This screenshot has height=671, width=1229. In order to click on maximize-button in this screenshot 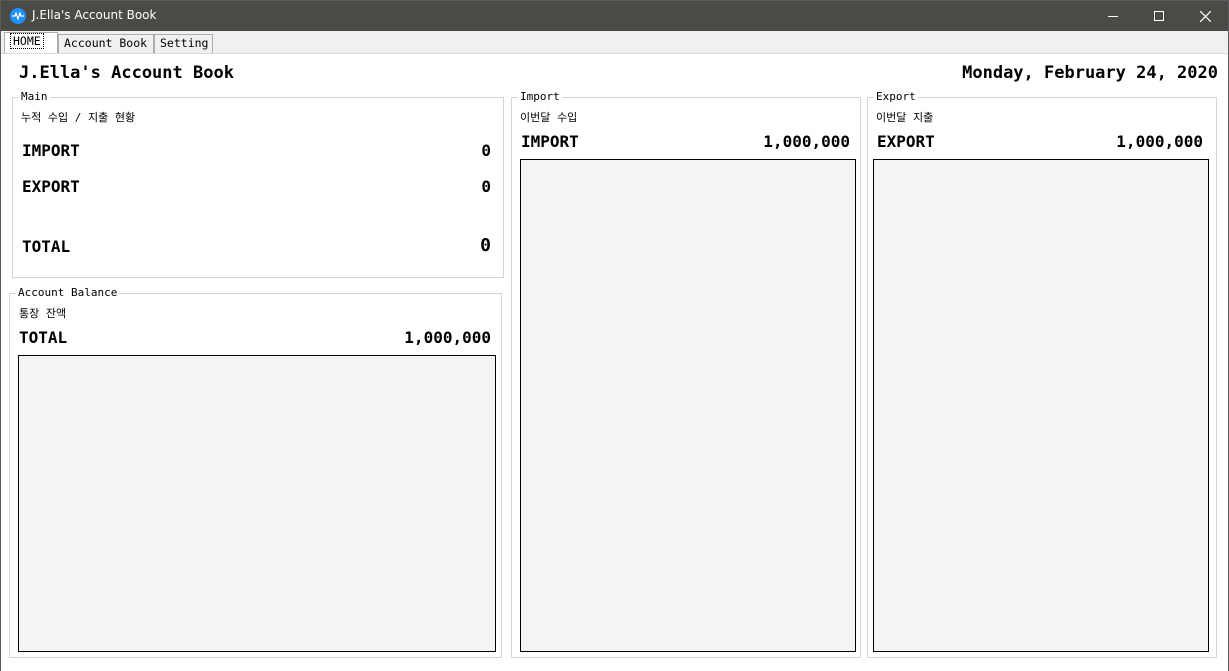, I will do `click(1159, 16)`.